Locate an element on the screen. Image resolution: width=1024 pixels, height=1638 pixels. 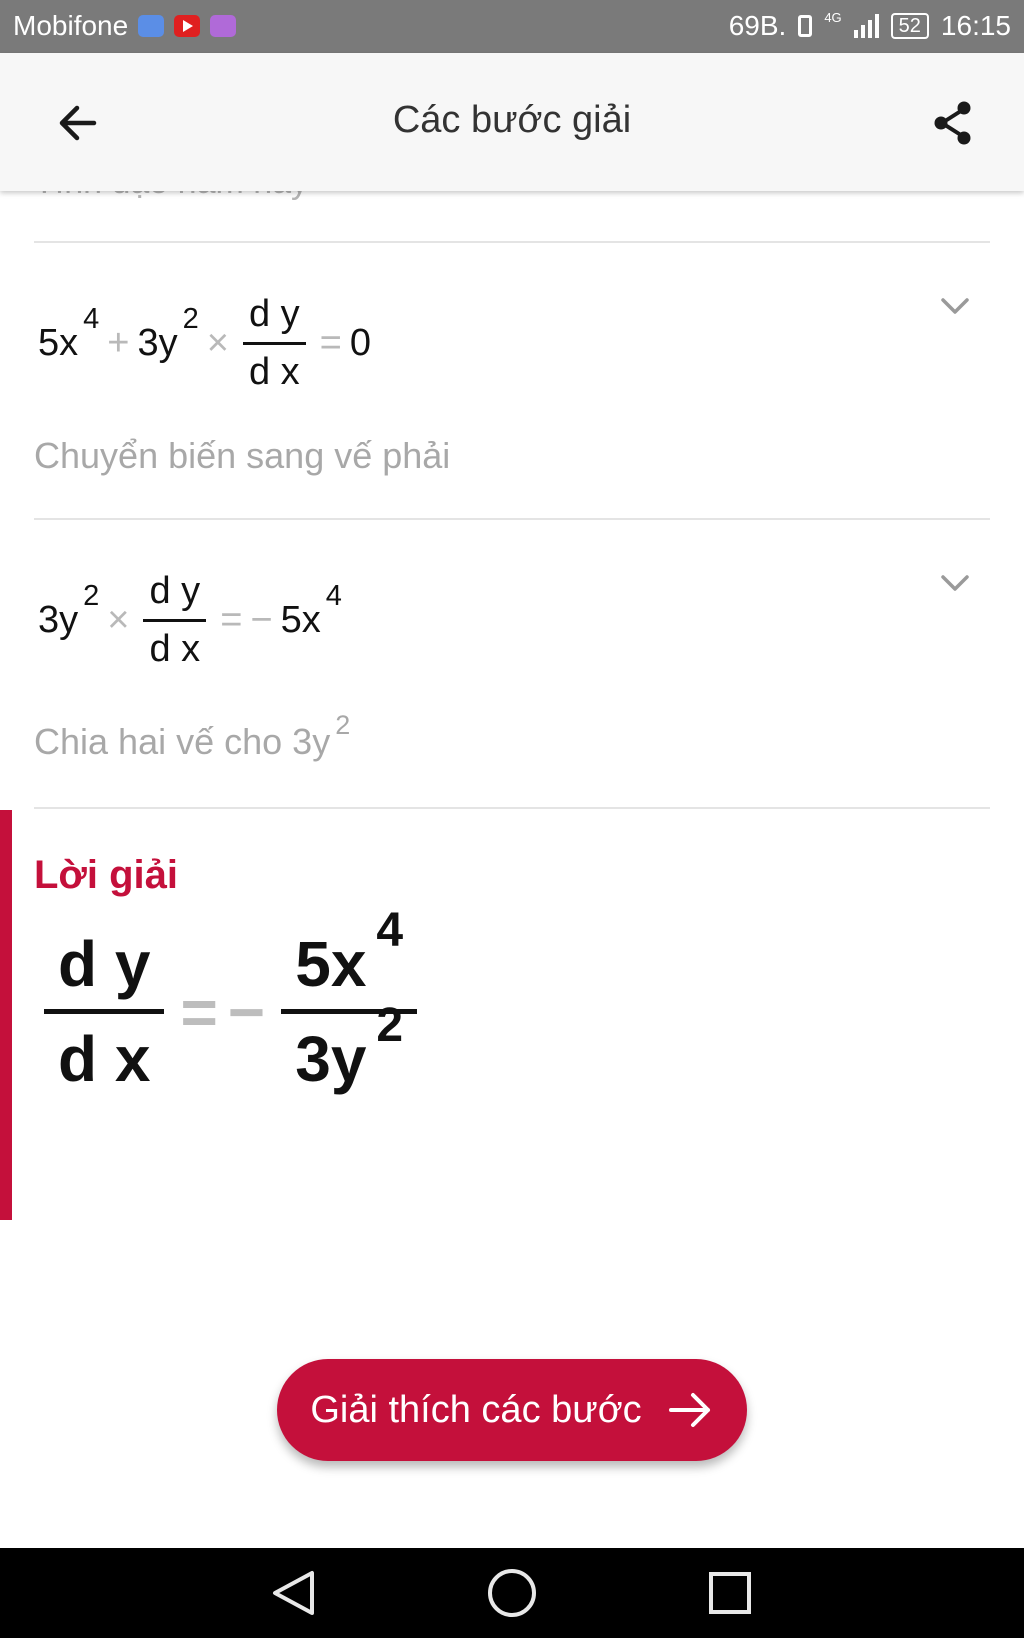
network-type: 4G is located at coordinates (833, 17).